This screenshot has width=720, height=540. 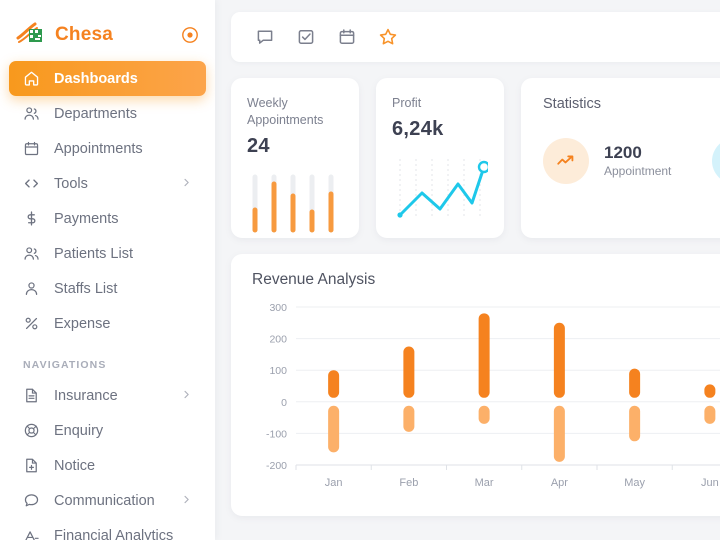 What do you see at coordinates (572, 104) in the screenshot?
I see `card-title: Statistics` at bounding box center [572, 104].